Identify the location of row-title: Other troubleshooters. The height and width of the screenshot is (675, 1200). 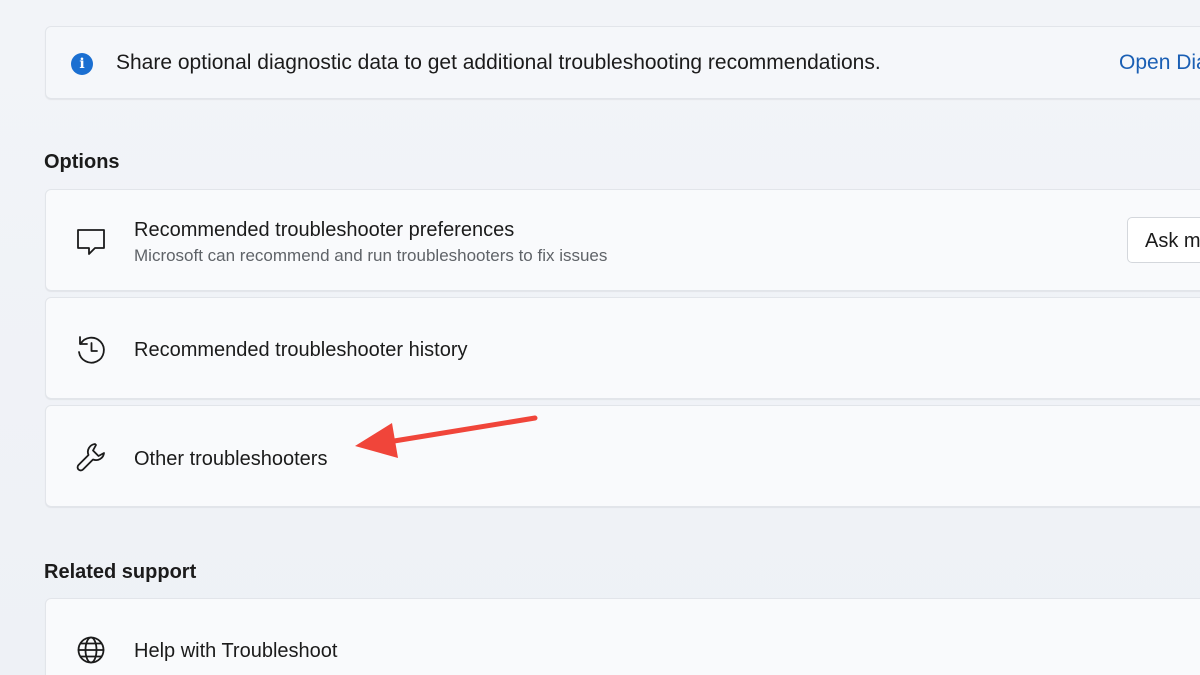
(231, 459).